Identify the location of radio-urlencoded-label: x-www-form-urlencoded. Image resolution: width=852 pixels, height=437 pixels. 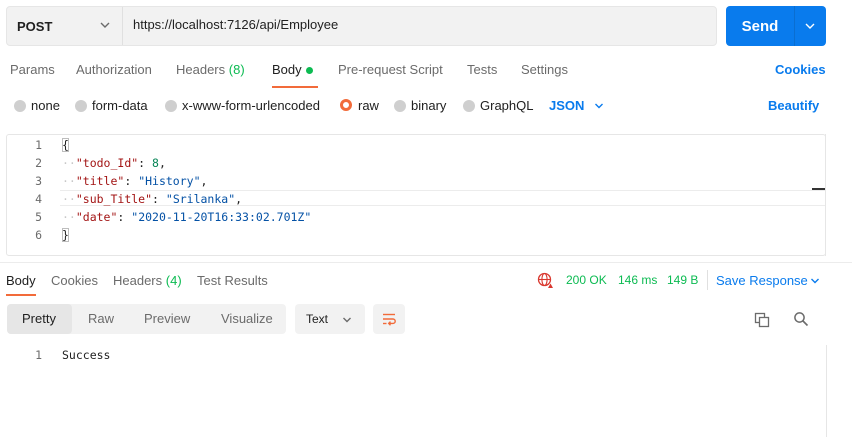
(251, 105).